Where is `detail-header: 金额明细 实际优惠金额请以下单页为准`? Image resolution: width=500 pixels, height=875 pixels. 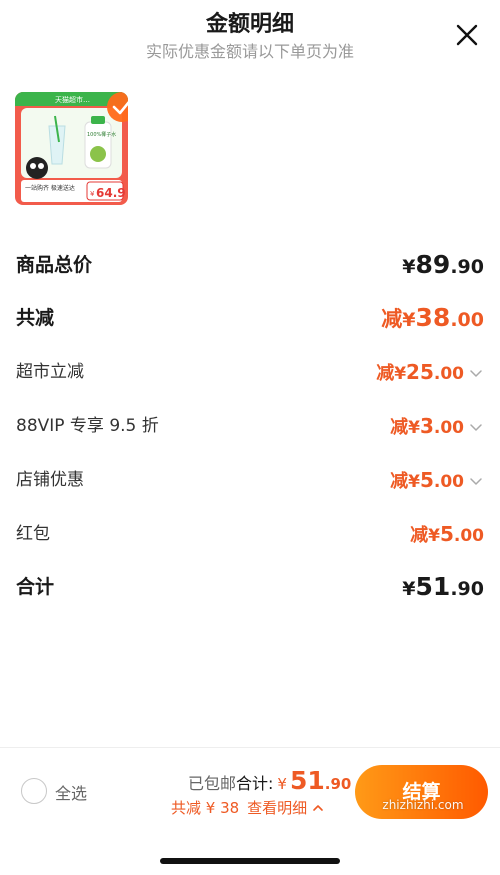
detail-header: 金额明细 实际优惠金额请以下单页为准 is located at coordinates (250, 35).